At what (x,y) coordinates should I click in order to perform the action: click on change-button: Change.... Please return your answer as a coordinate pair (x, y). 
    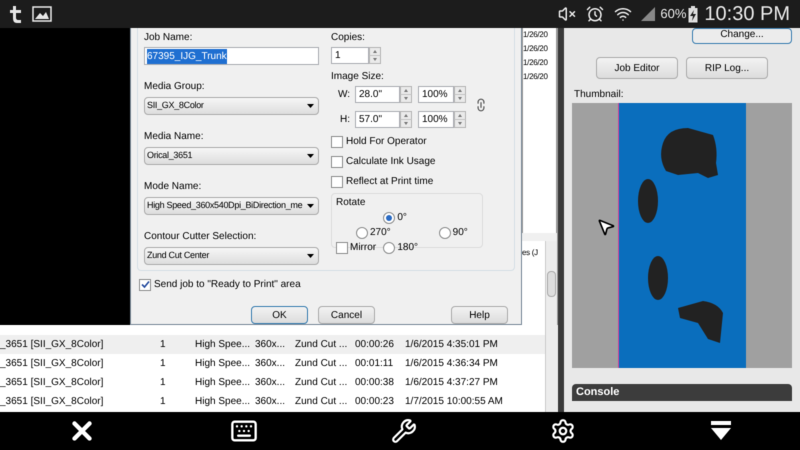
    Looking at the image, I should click on (742, 36).